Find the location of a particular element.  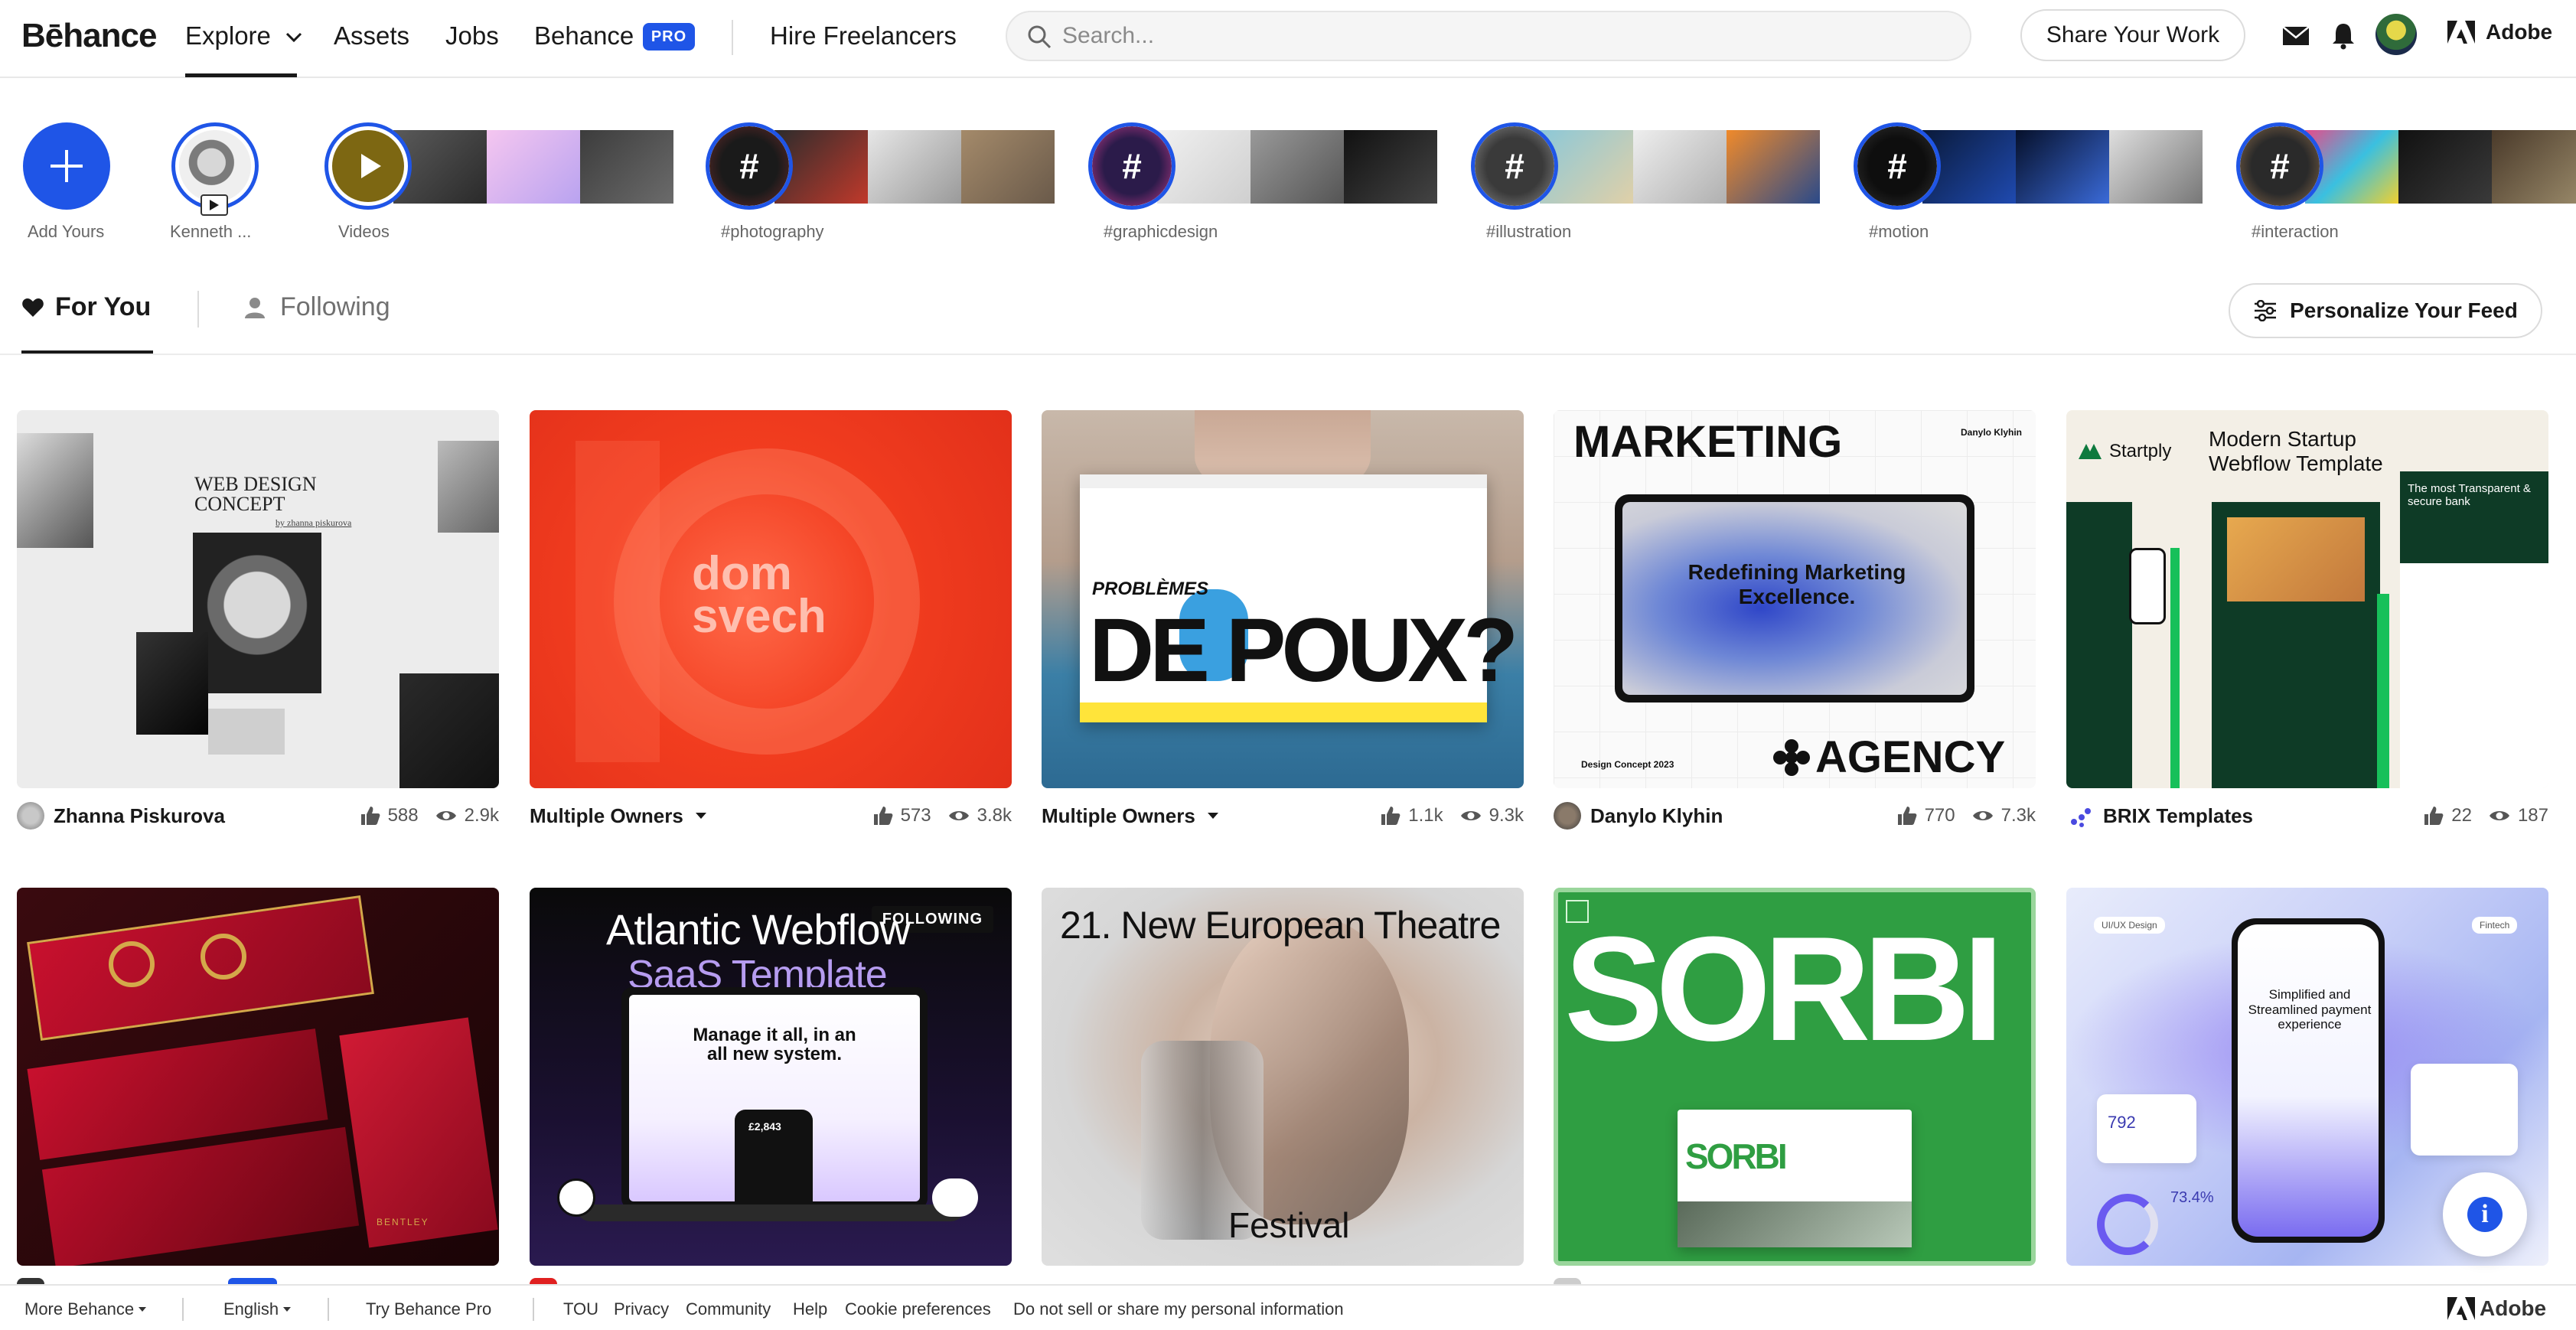

footer-adobe-link: Adobe is located at coordinates (2496, 1308).